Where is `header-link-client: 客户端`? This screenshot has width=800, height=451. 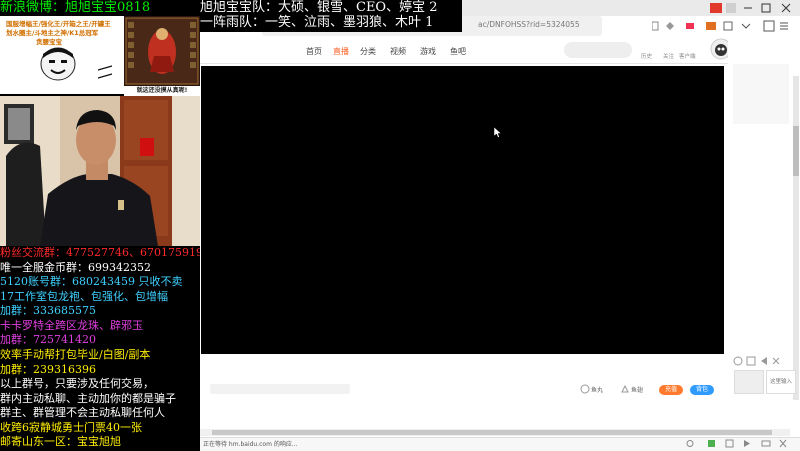
header-link-client: 客户端 is located at coordinates (687, 56).